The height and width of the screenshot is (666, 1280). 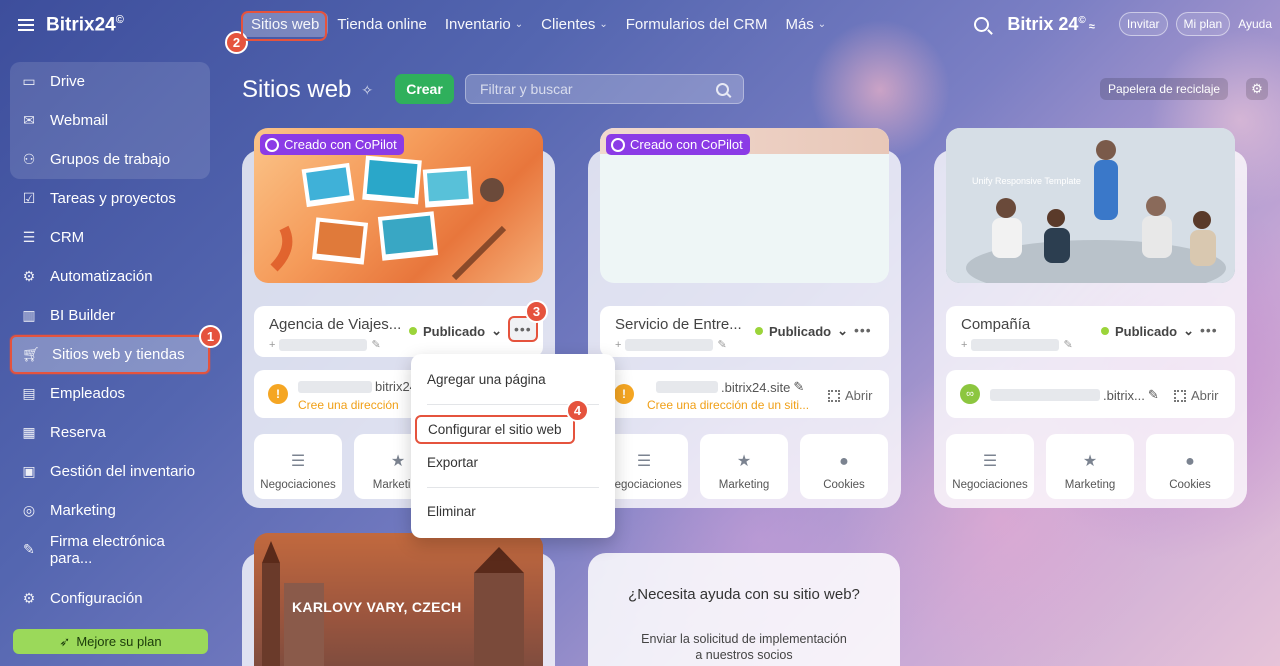 I want to click on sidebar-item-automatizacion: ⚙ Automatización, so click(x=110, y=276).